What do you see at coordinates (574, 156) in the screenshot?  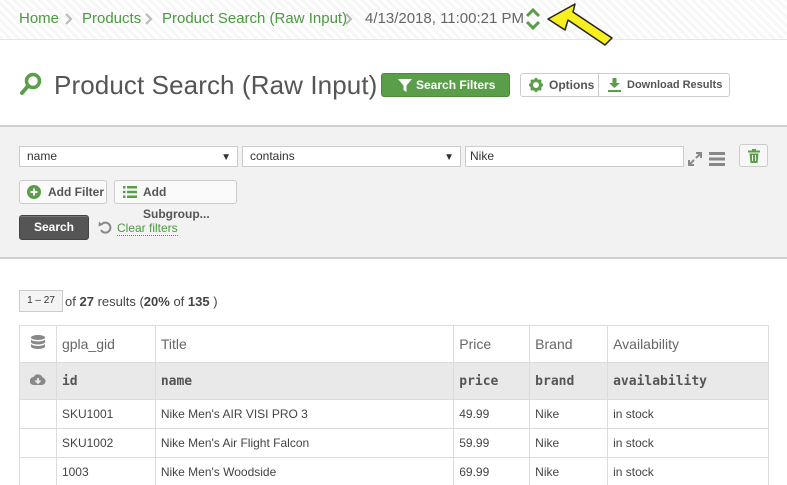 I see `filter-value-input: Nike` at bounding box center [574, 156].